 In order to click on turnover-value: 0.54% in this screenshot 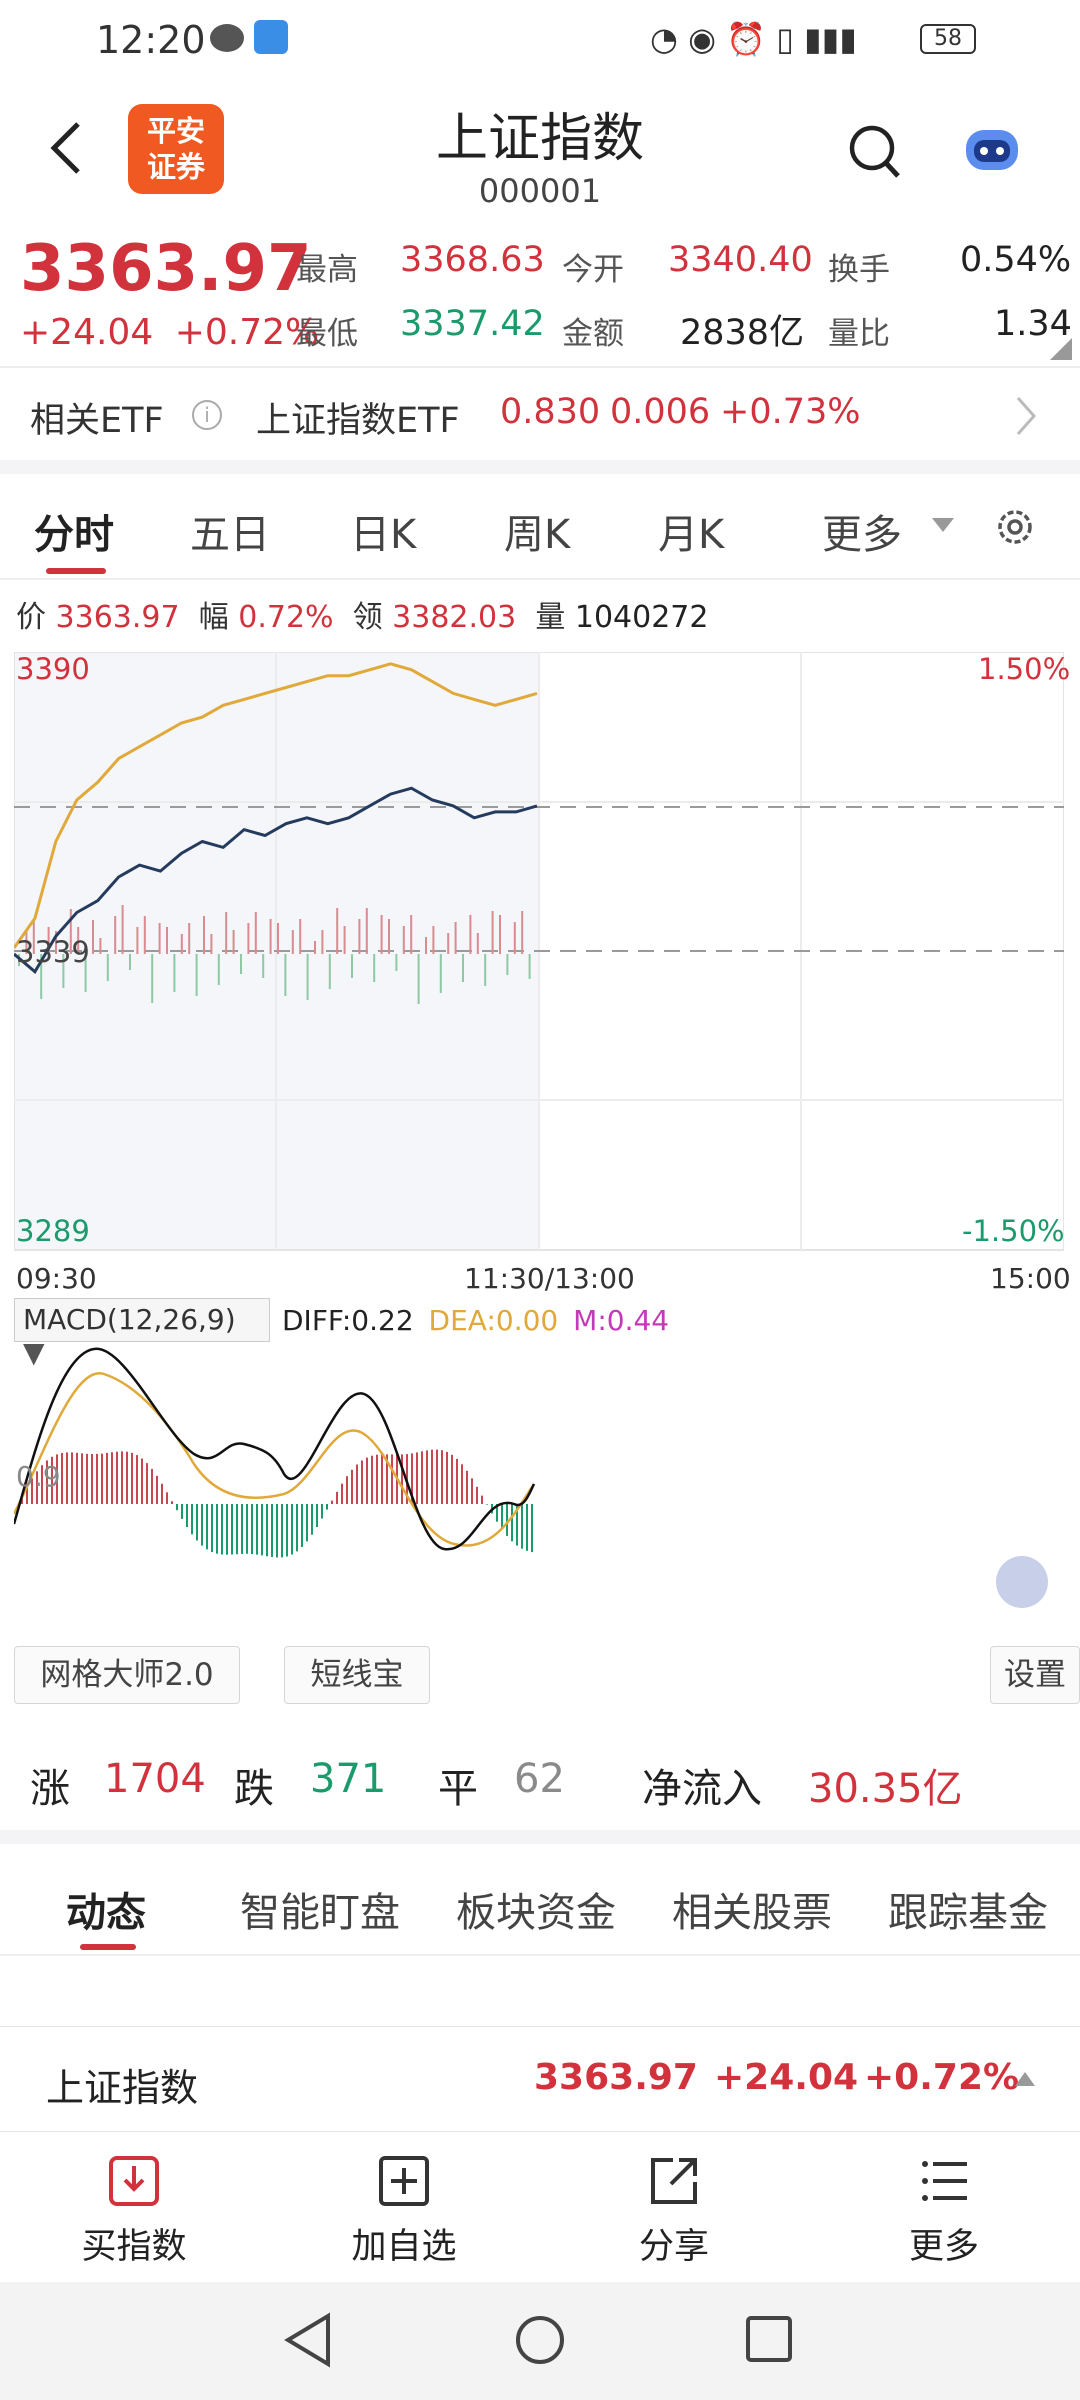, I will do `click(1016, 260)`.